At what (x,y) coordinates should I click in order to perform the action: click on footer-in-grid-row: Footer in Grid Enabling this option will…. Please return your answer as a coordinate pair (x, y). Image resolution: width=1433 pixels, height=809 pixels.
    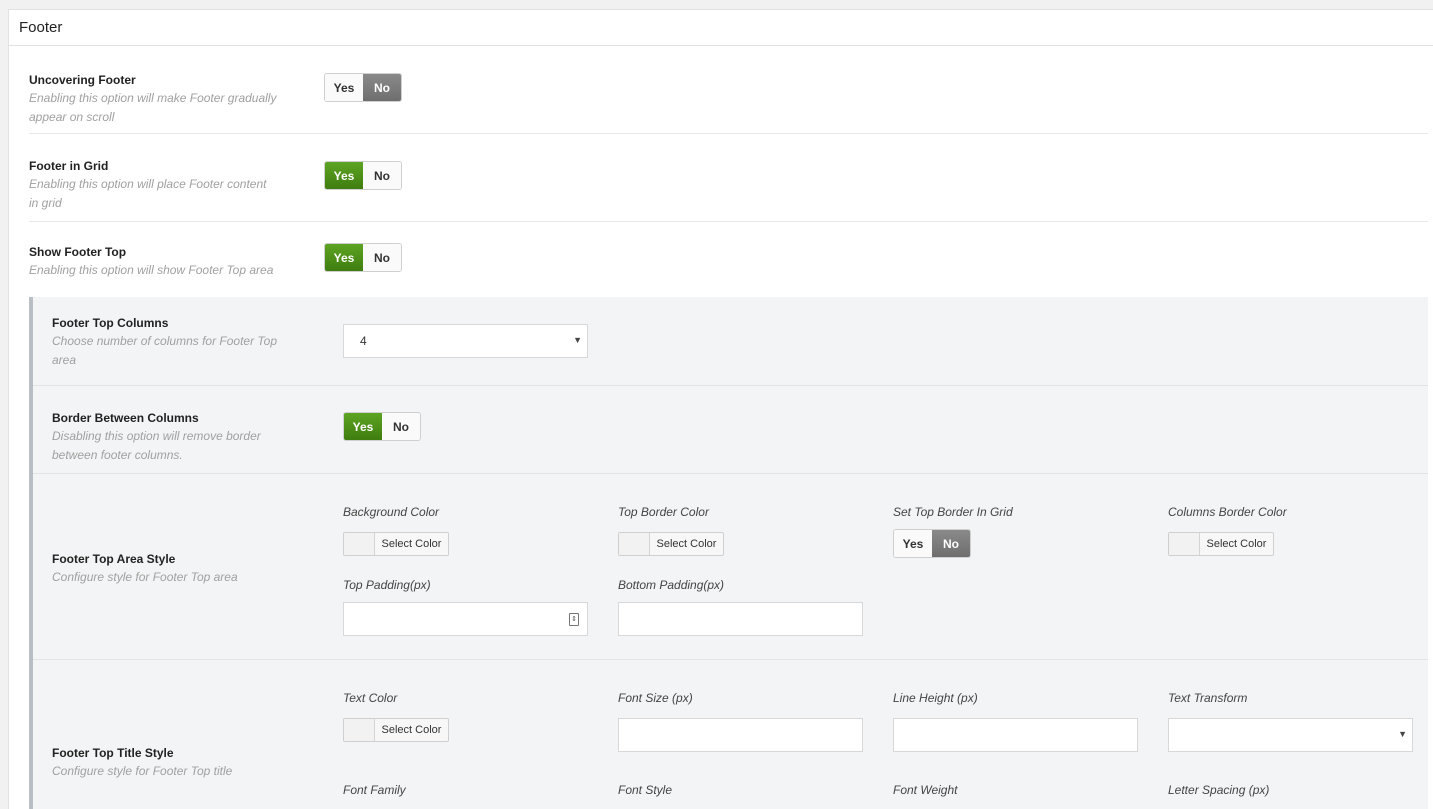
    Looking at the image, I should click on (728, 178).